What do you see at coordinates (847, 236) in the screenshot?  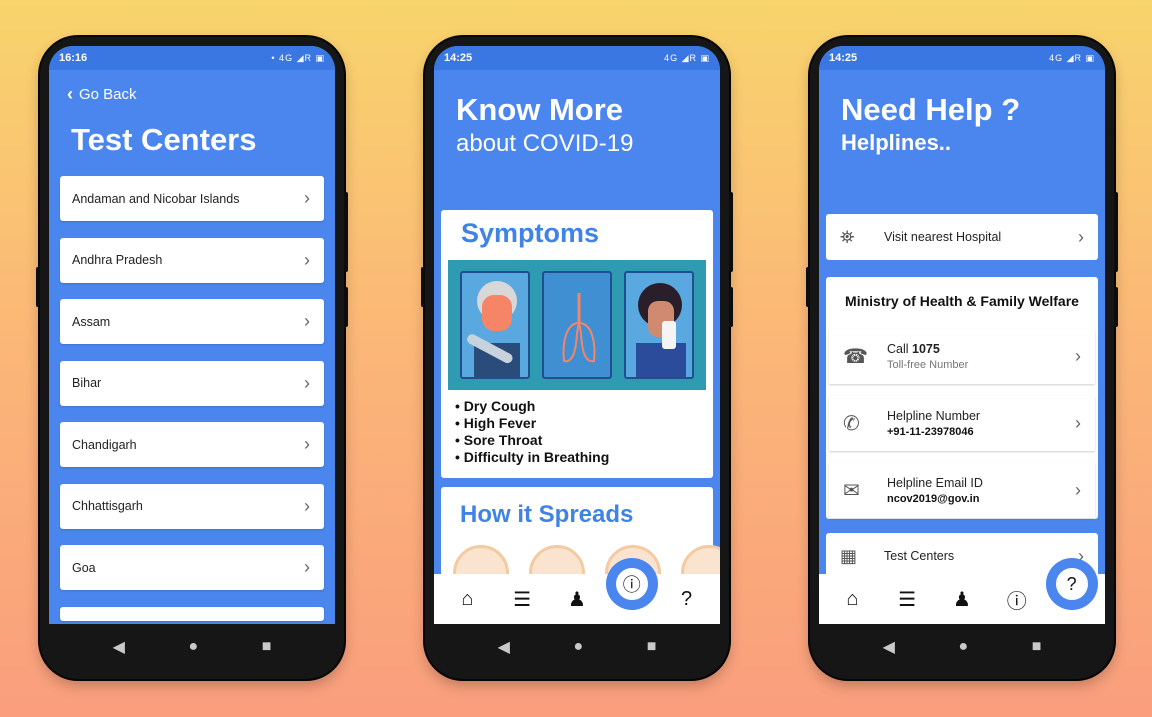 I see `map-marker-icon: ⛯` at bounding box center [847, 236].